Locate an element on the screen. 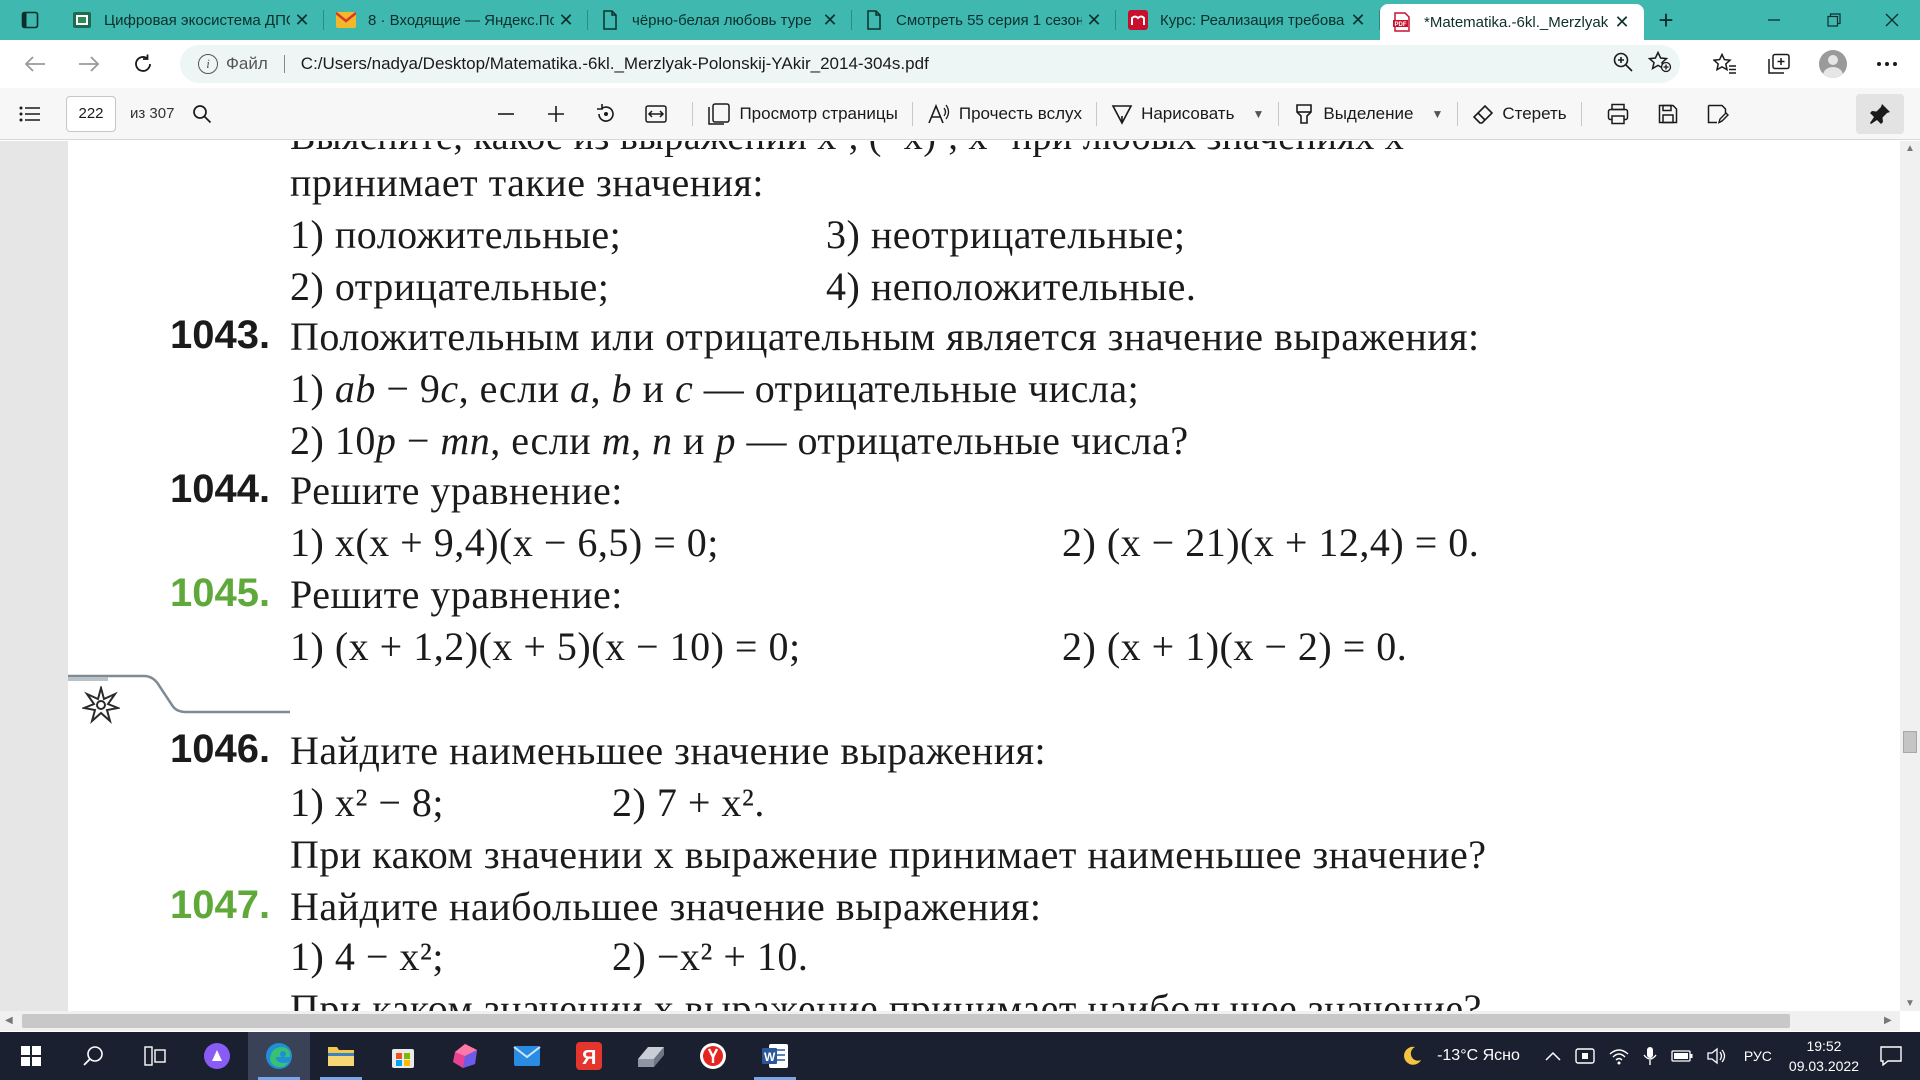 The height and width of the screenshot is (1080, 1920). close-icon is located at coordinates (1892, 20).